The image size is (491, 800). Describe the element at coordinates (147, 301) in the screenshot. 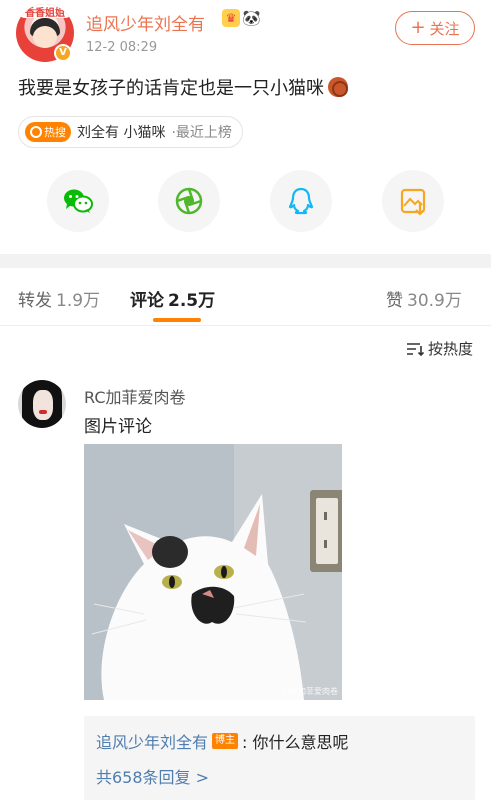

I see `tab-comment-label: 评论` at that location.